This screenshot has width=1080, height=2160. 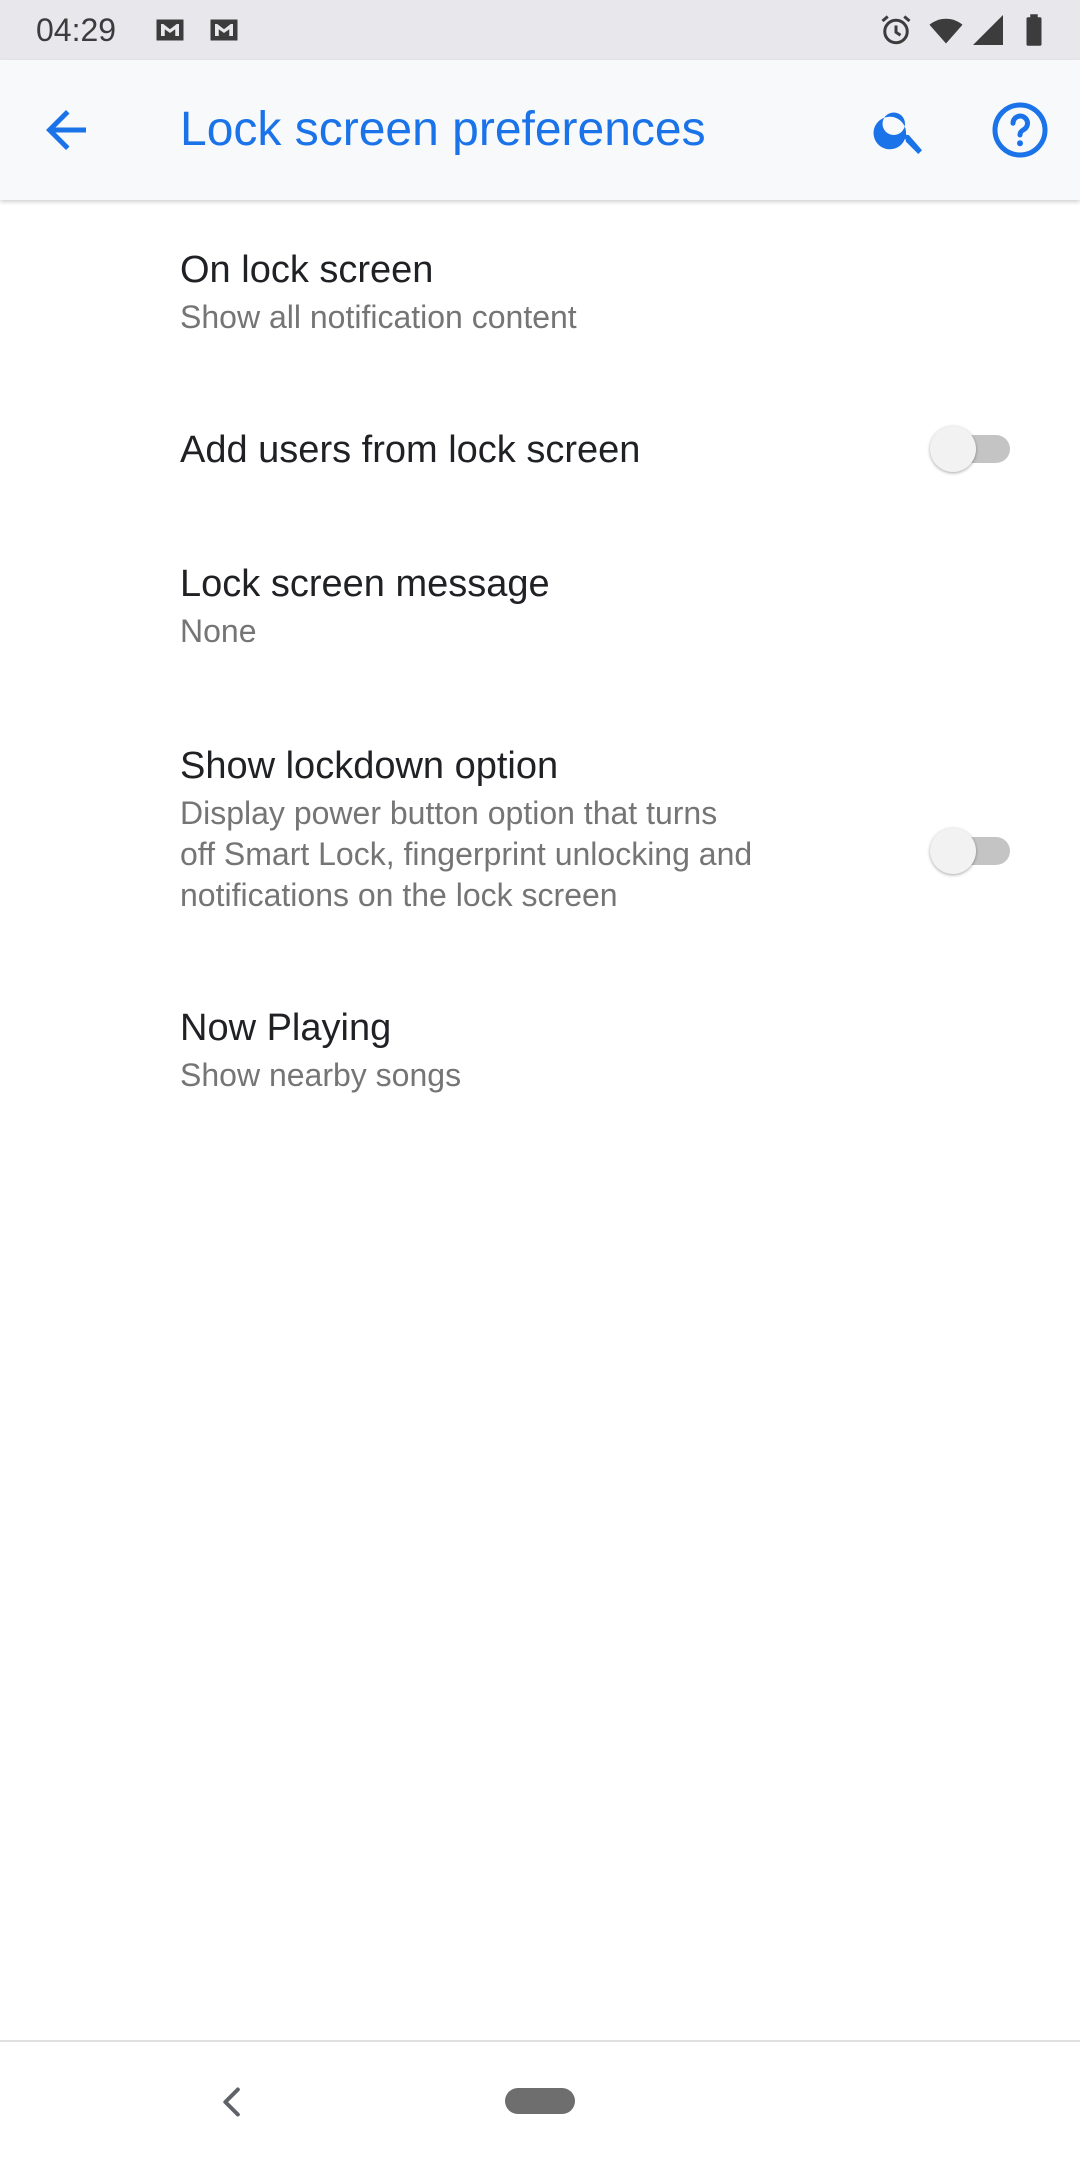 What do you see at coordinates (410, 450) in the screenshot?
I see `pref-title: Add users from lock screen` at bounding box center [410, 450].